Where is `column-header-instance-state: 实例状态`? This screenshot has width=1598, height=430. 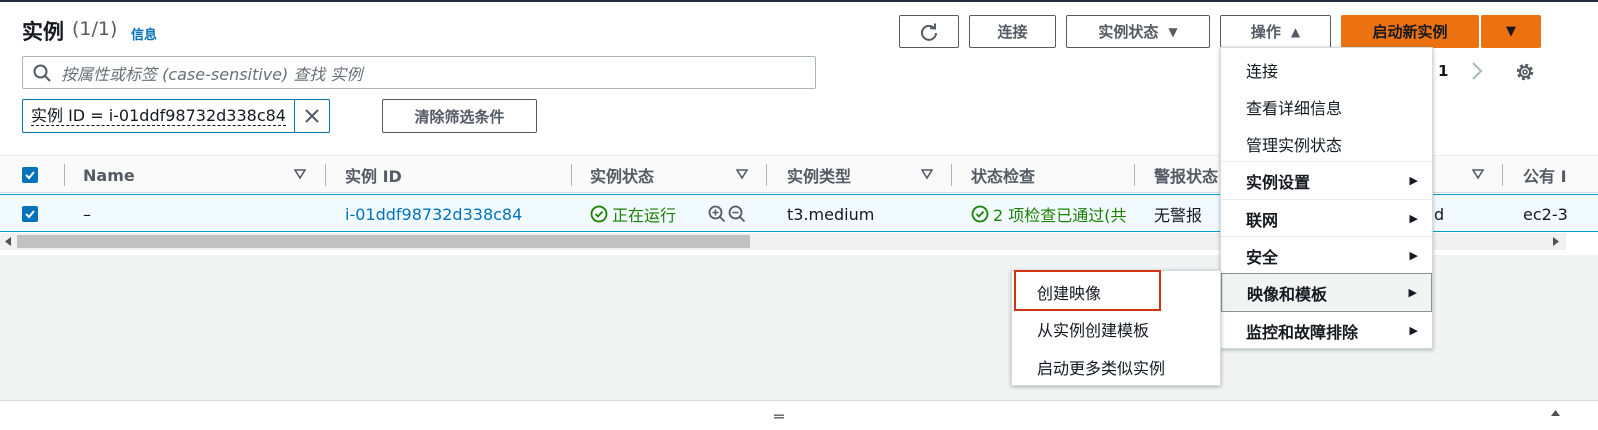 column-header-instance-state: 实例状态 is located at coordinates (622, 175).